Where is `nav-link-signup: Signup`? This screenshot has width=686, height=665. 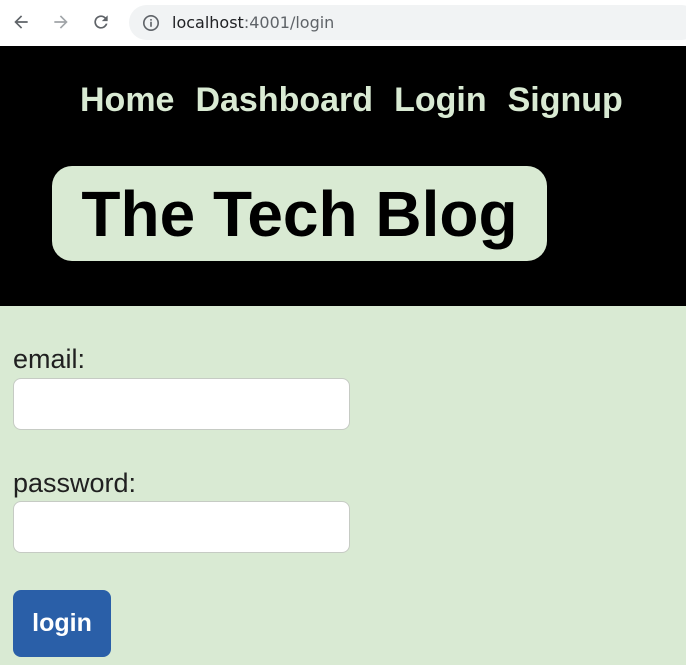 nav-link-signup: Signup is located at coordinates (565, 100).